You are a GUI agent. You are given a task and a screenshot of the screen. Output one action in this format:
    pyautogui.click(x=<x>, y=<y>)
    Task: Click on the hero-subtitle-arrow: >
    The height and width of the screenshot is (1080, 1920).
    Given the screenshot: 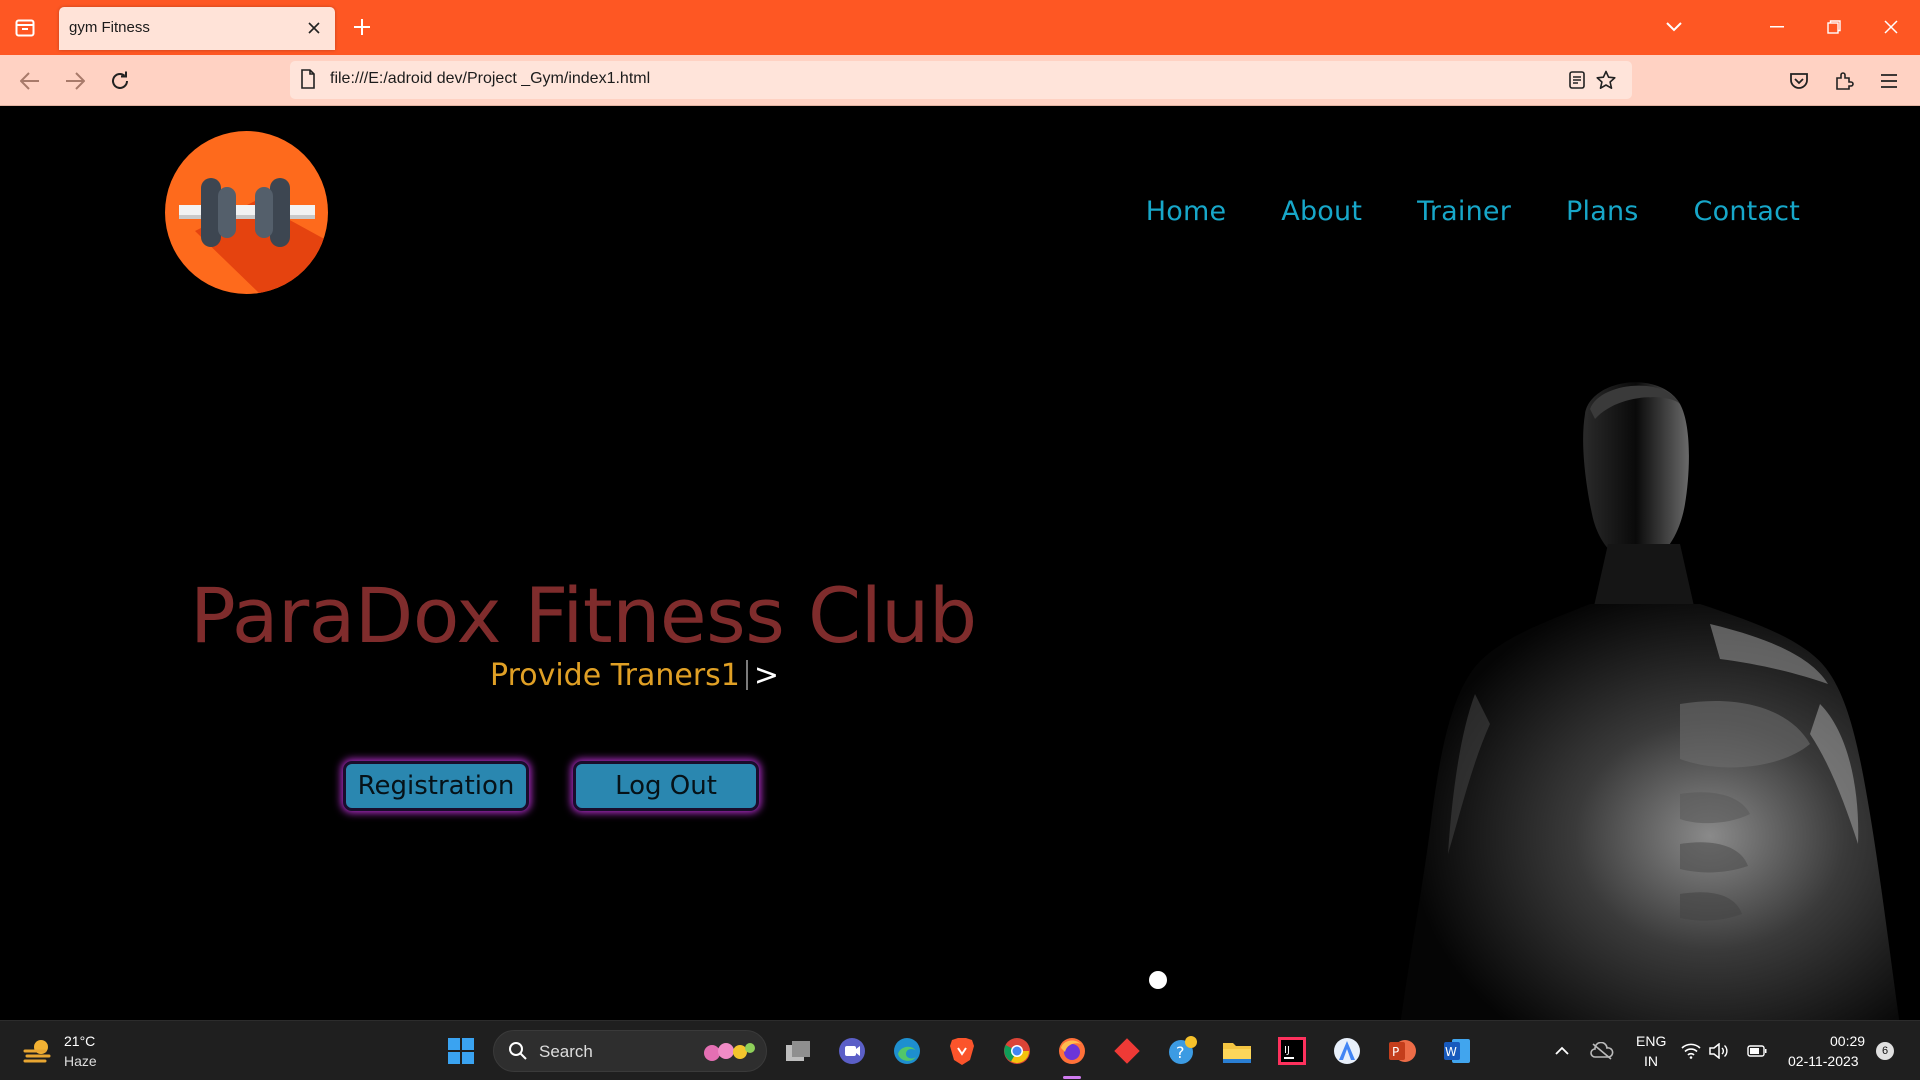 What is the action you would take?
    pyautogui.click(x=766, y=675)
    